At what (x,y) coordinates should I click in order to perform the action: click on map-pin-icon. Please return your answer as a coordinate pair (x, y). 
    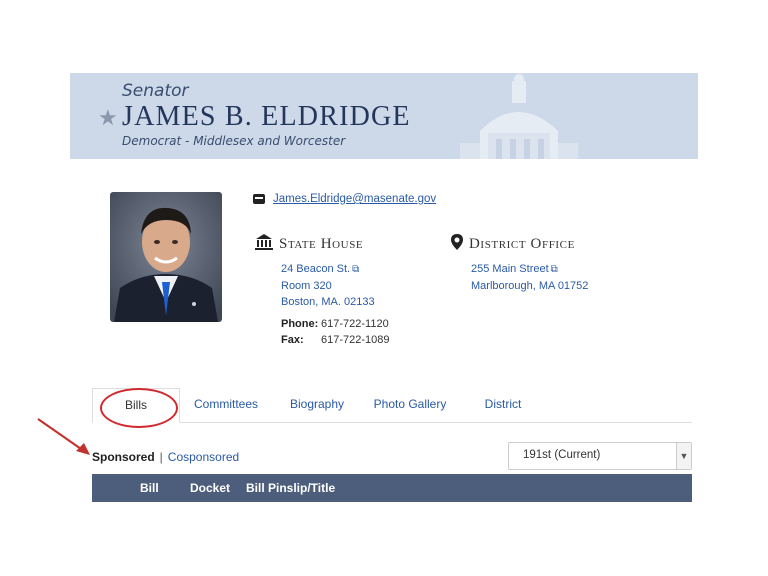
    Looking at the image, I should click on (457, 244).